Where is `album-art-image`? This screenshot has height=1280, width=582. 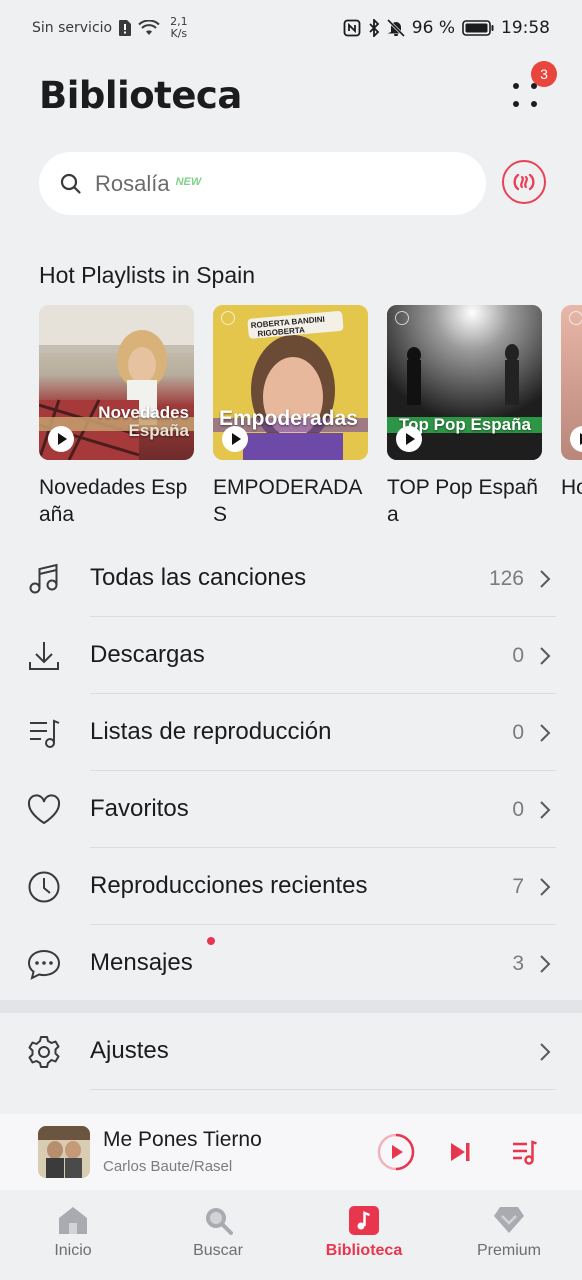
album-art-image is located at coordinates (64, 1152).